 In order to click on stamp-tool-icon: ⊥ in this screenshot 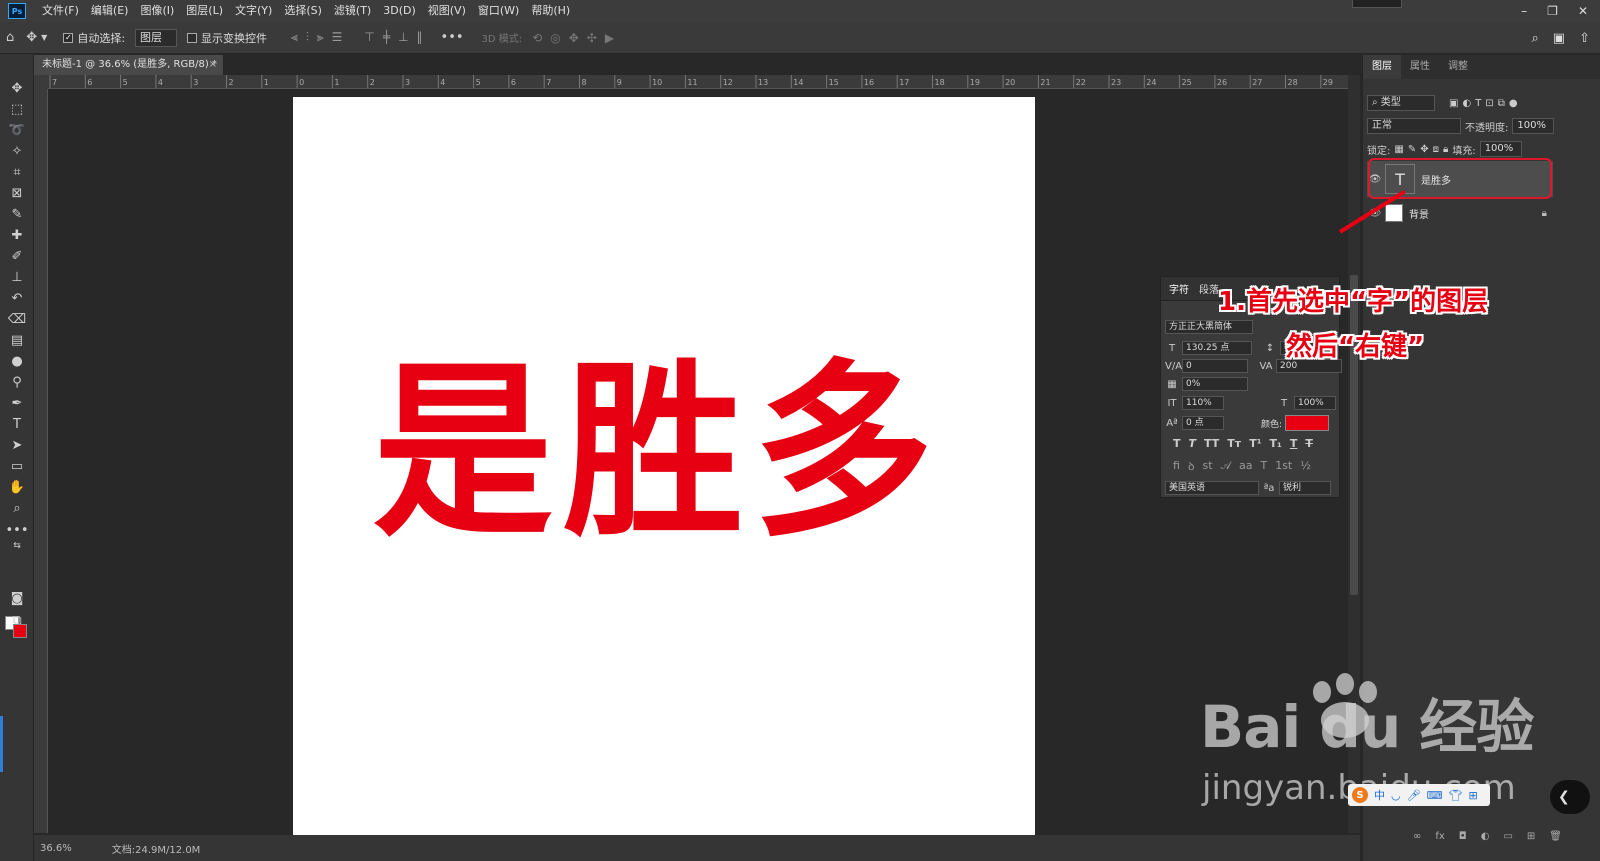, I will do `click(17, 277)`.